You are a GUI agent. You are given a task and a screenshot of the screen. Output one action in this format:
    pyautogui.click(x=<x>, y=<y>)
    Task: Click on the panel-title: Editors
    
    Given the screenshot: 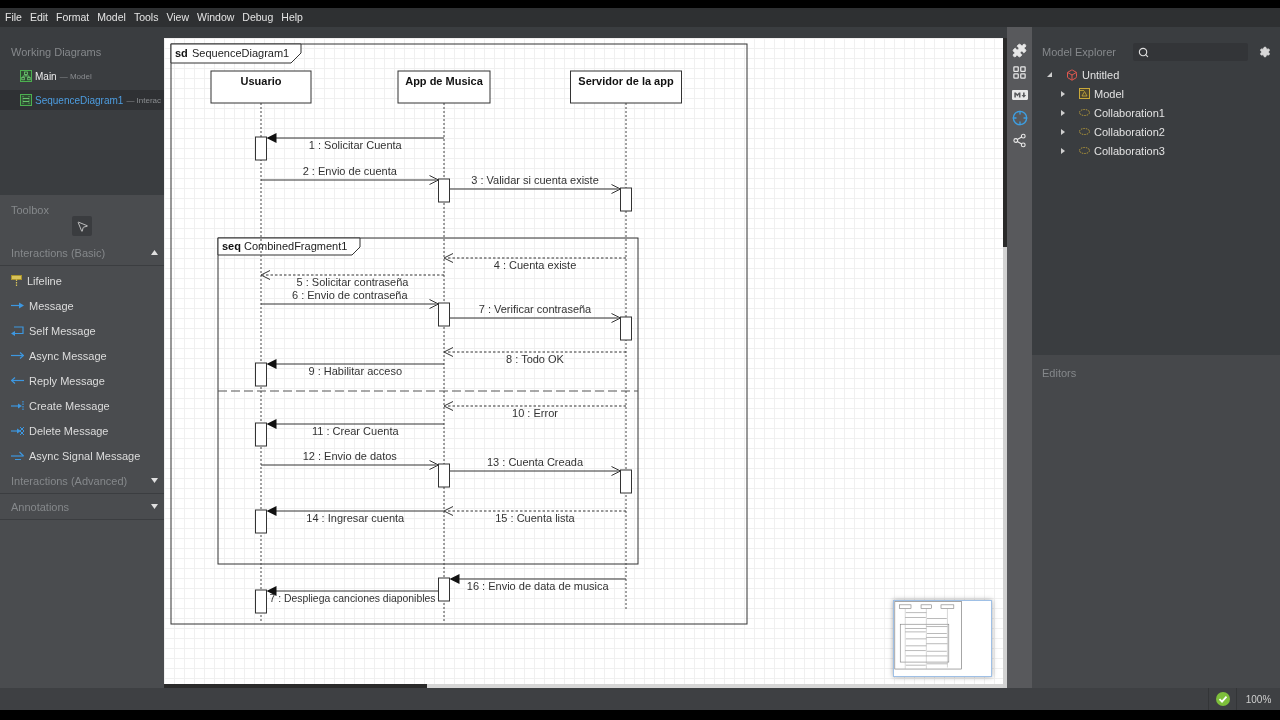 What is the action you would take?
    pyautogui.click(x=1059, y=373)
    